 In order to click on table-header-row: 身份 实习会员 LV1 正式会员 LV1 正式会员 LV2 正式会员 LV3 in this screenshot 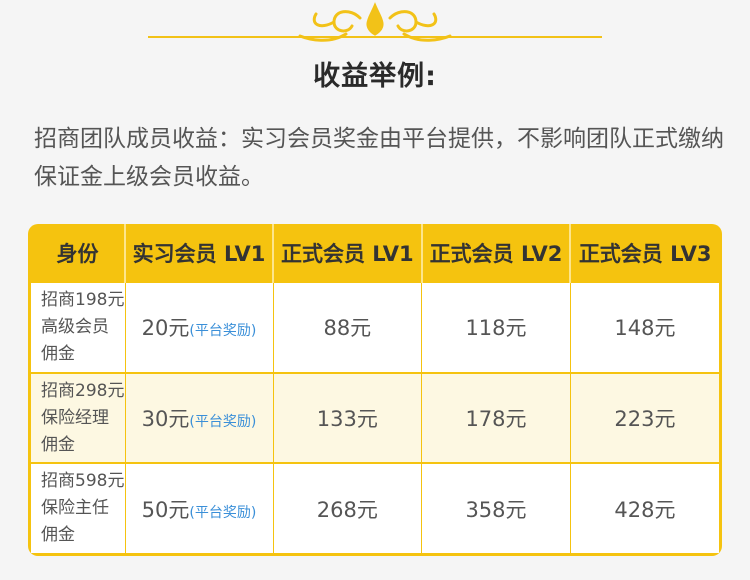, I will do `click(375, 253)`.